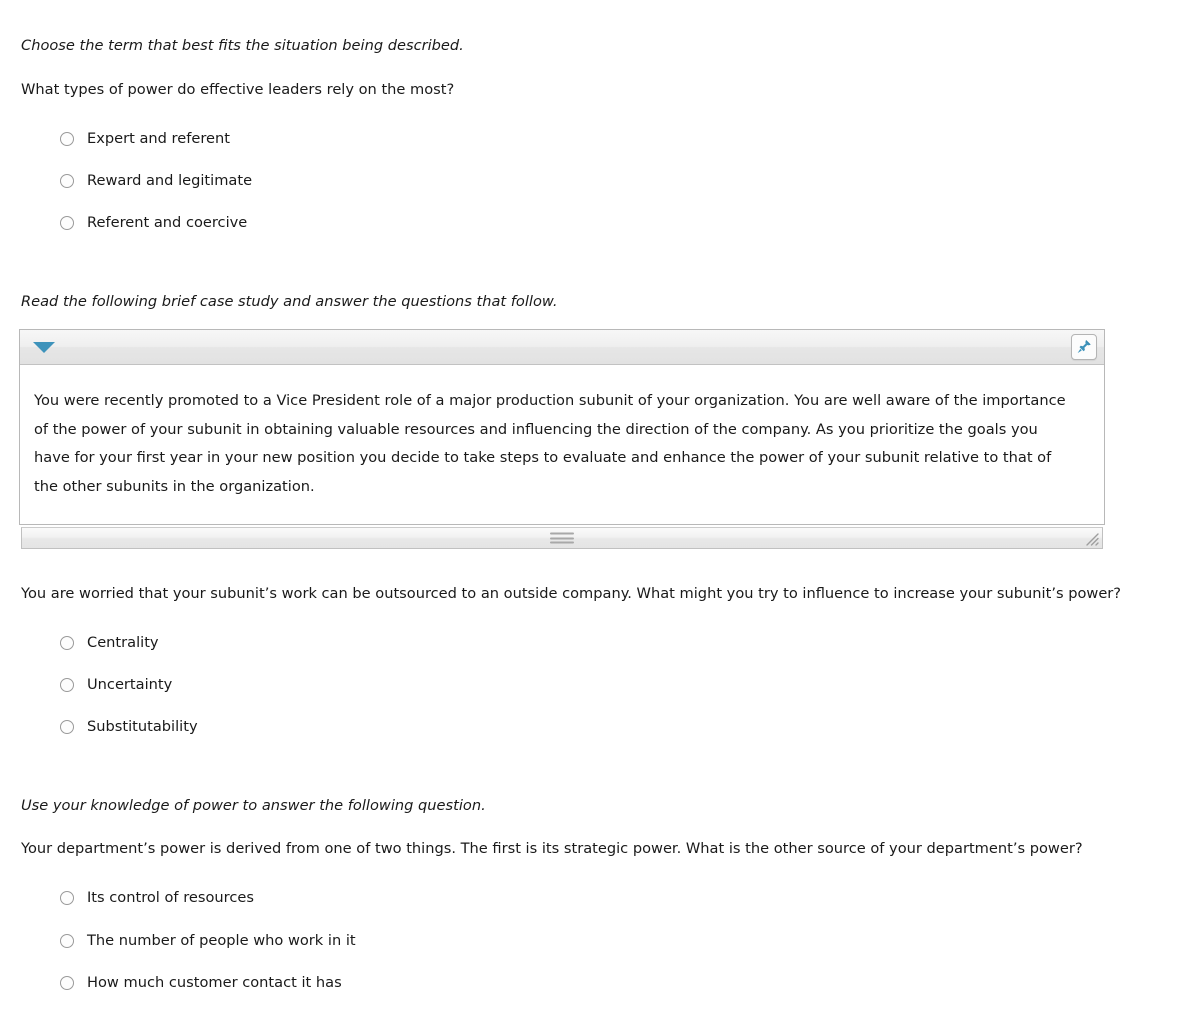  I want to click on option-label: Uncertainty, so click(130, 684).